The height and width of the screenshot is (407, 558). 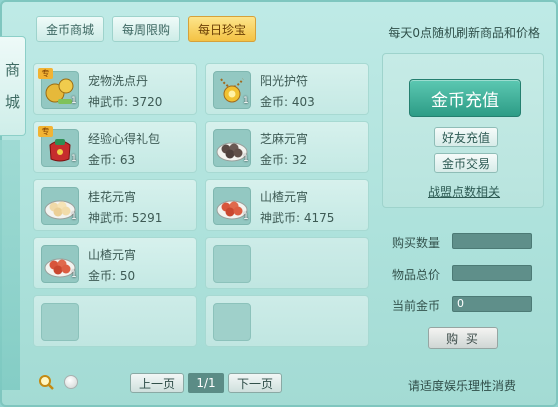 What do you see at coordinates (222, 29) in the screenshot?
I see `tab-daily-treasure: 每日珍宝` at bounding box center [222, 29].